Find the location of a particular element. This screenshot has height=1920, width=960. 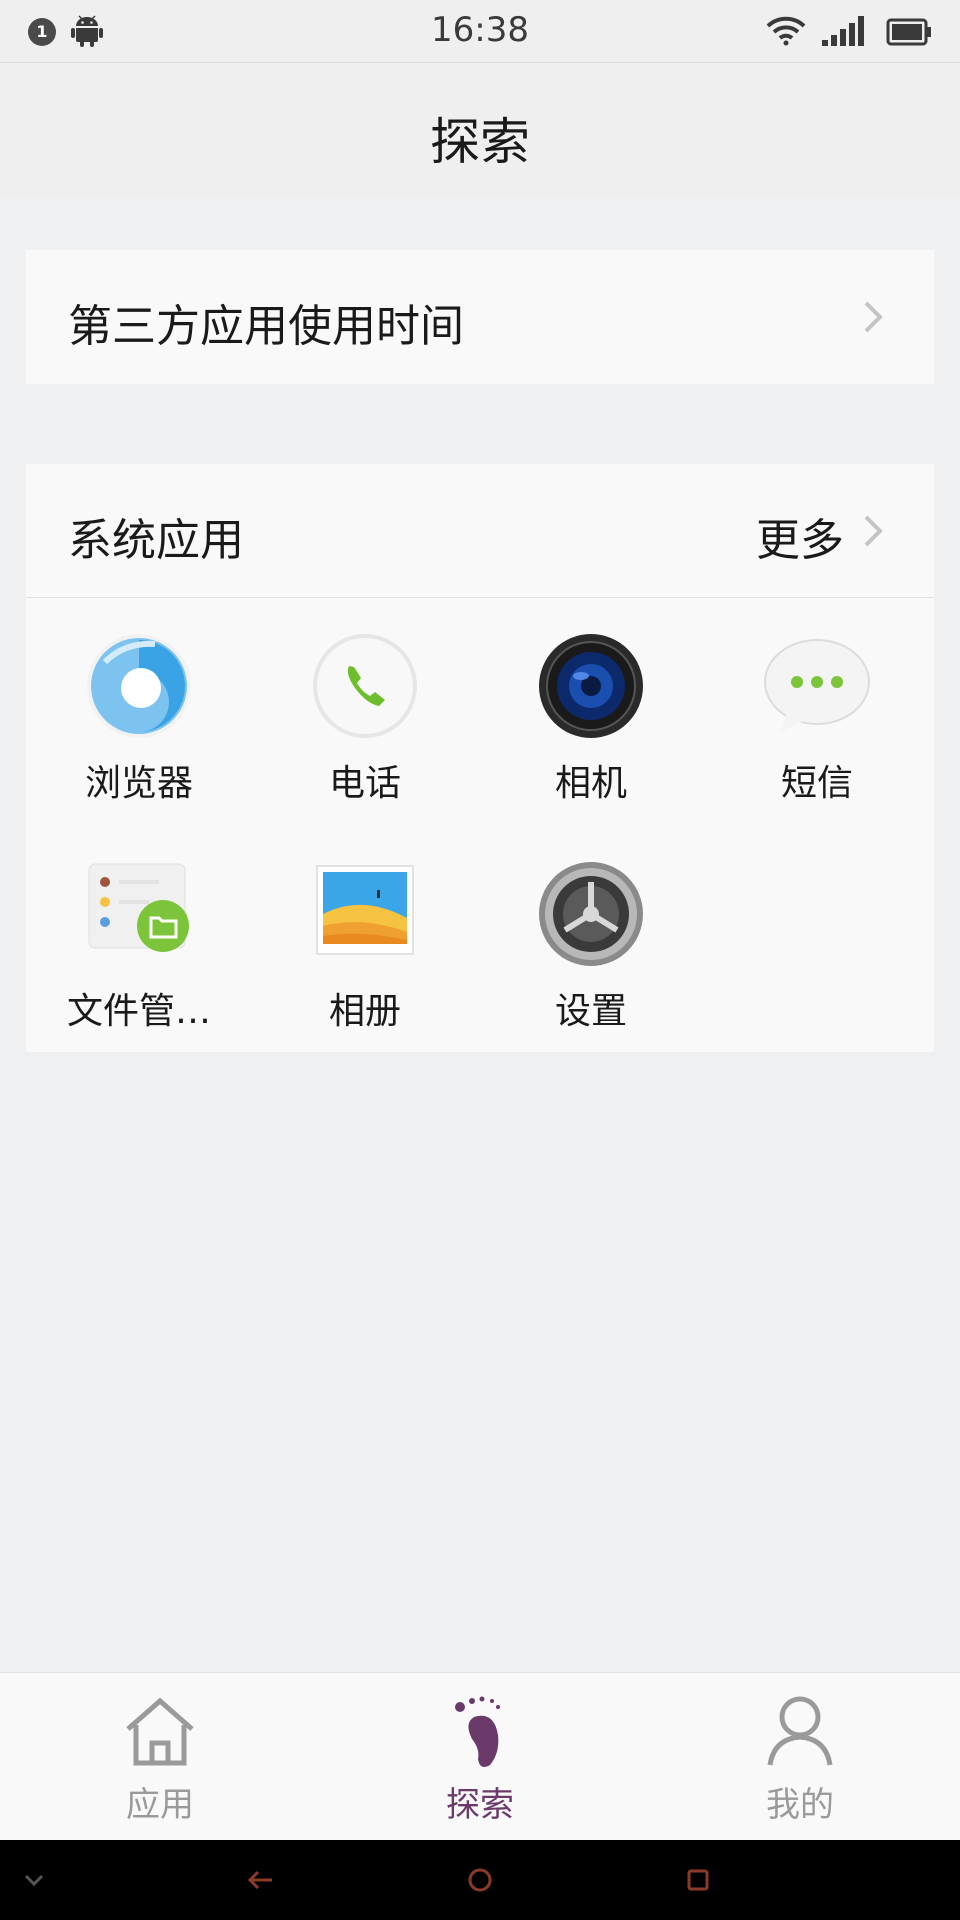

recents-icon is located at coordinates (698, 1880).